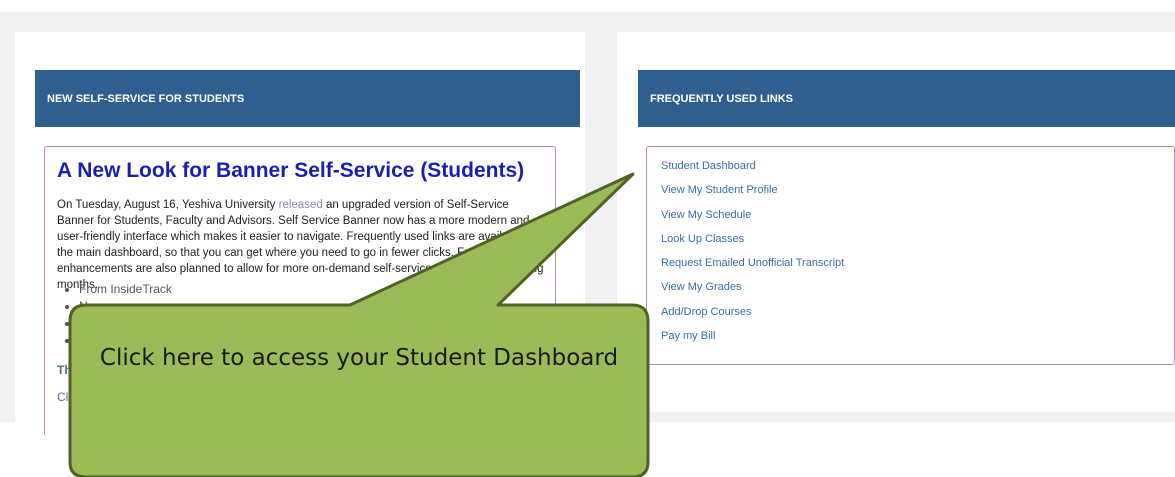 The width and height of the screenshot is (1175, 477). Describe the element at coordinates (307, 98) in the screenshot. I see `news-panel-header: NEW SELF-SERVICE FOR STUDENTS` at that location.